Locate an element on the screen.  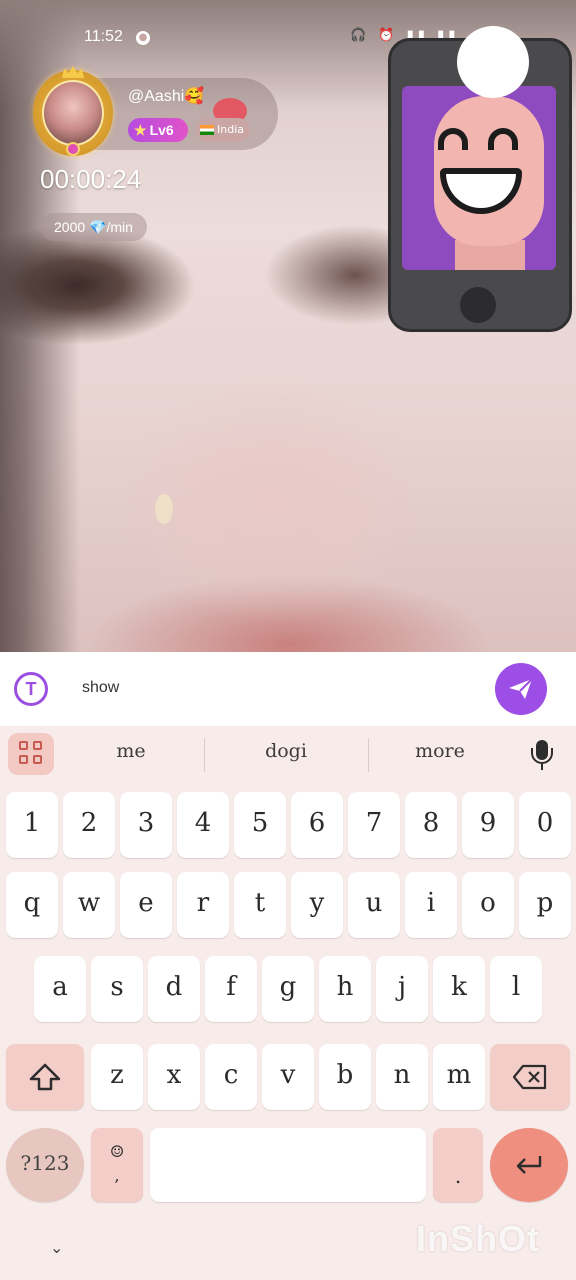
key-u: u is located at coordinates (374, 905).